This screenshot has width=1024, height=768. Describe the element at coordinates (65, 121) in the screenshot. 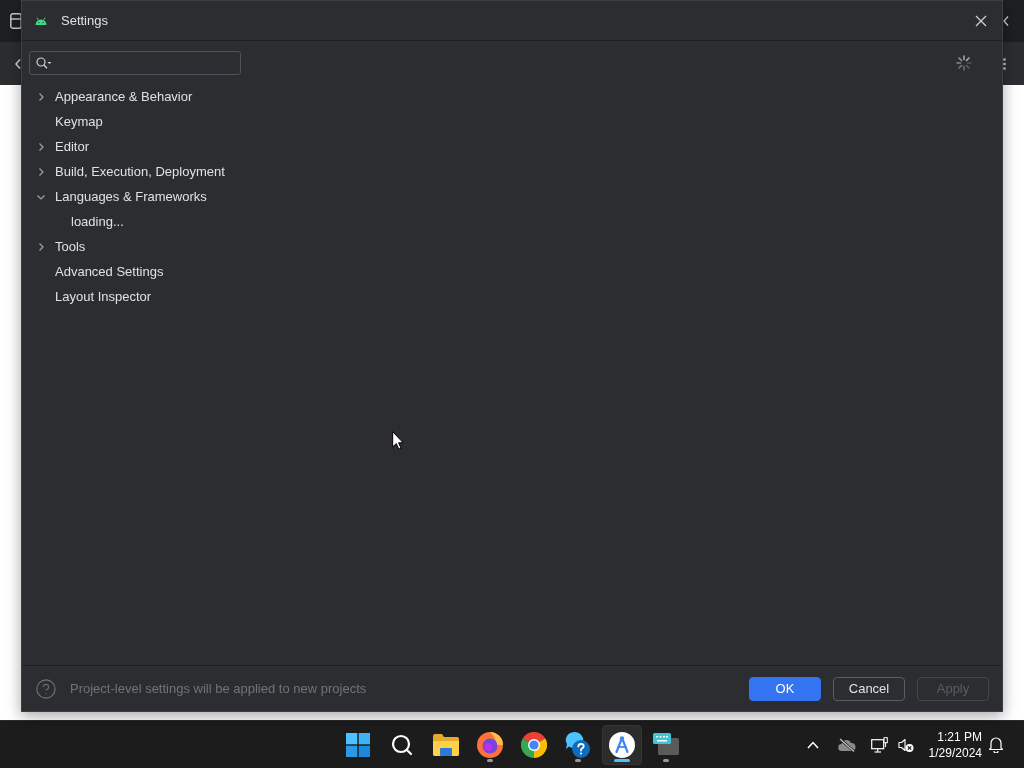

I see `tree-item: Keymap` at that location.